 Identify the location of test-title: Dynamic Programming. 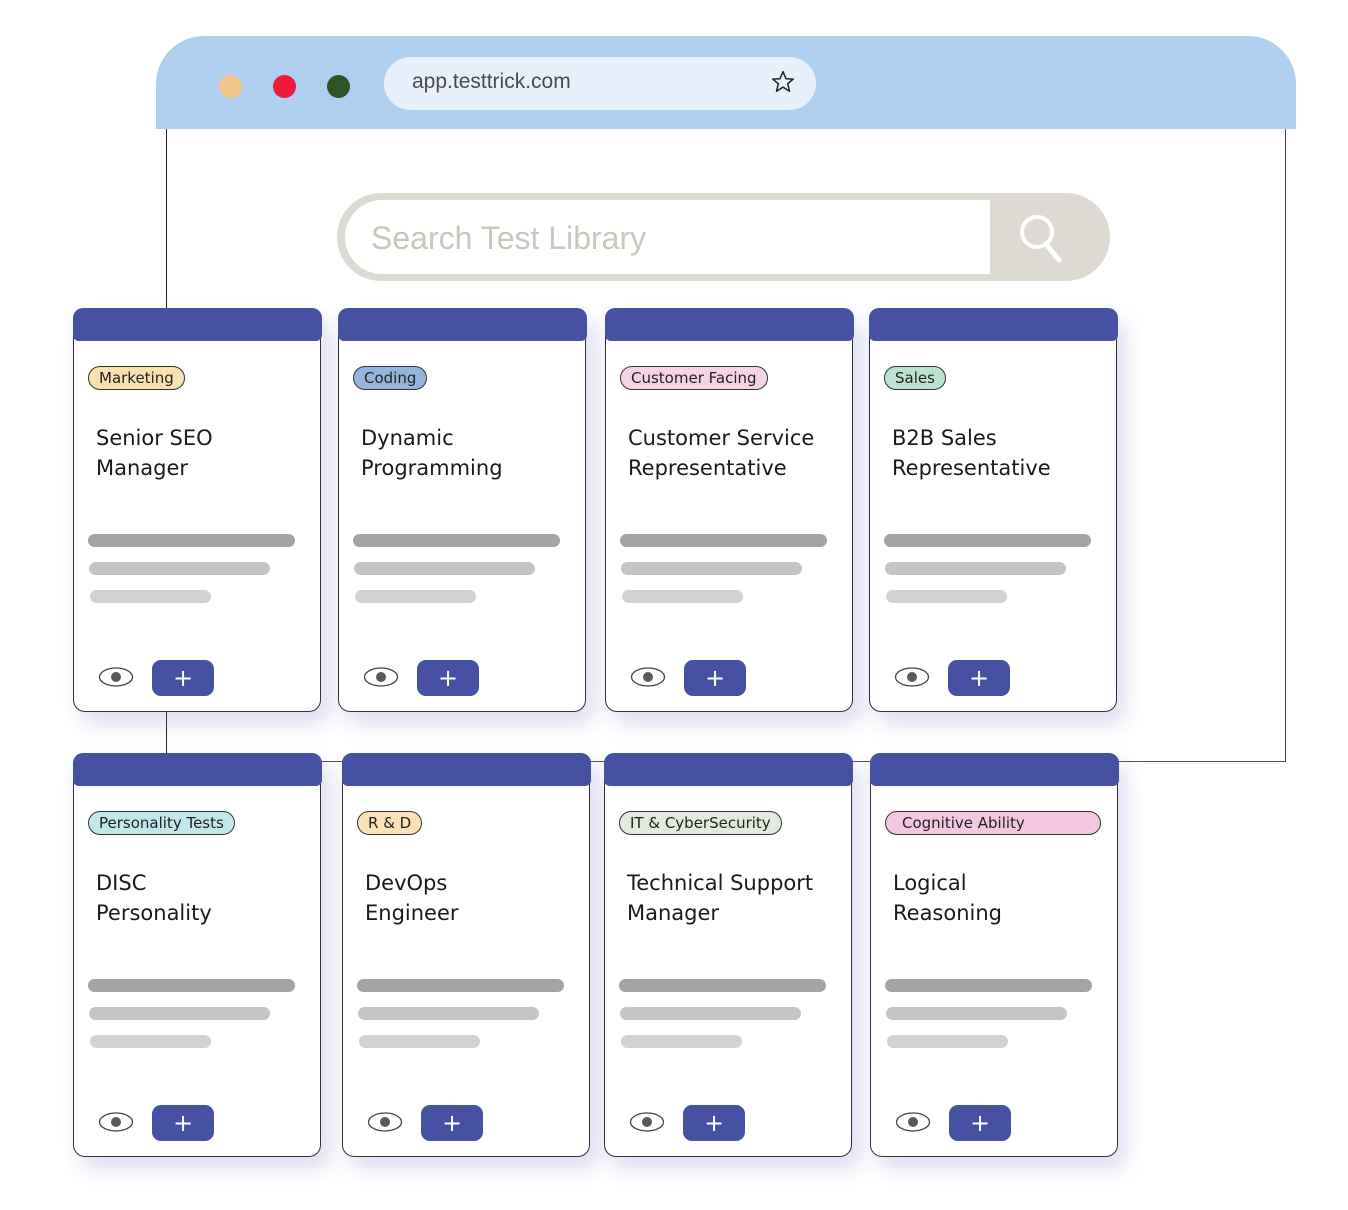
(471, 453).